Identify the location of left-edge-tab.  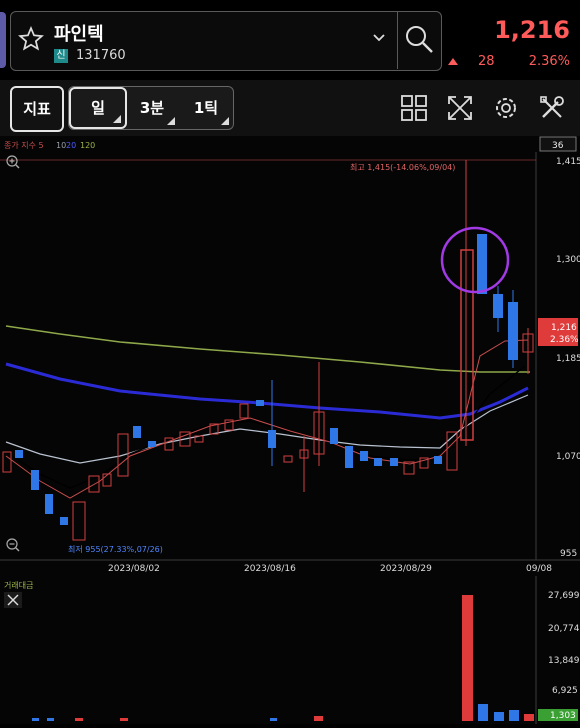
(3, 40).